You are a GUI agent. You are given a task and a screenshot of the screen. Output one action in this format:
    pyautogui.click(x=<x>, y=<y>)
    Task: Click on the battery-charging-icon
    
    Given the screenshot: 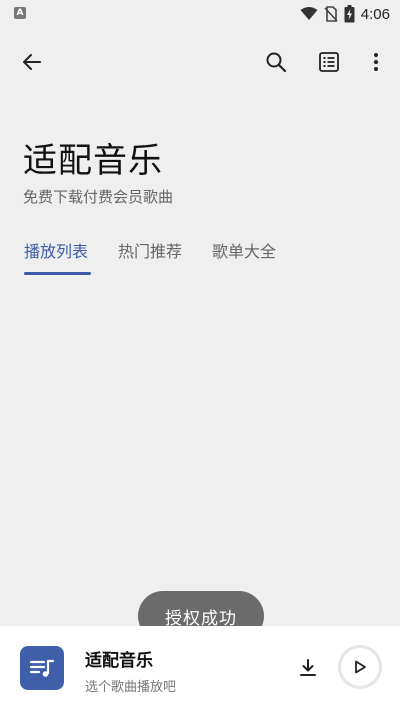 What is the action you would take?
    pyautogui.click(x=349, y=14)
    